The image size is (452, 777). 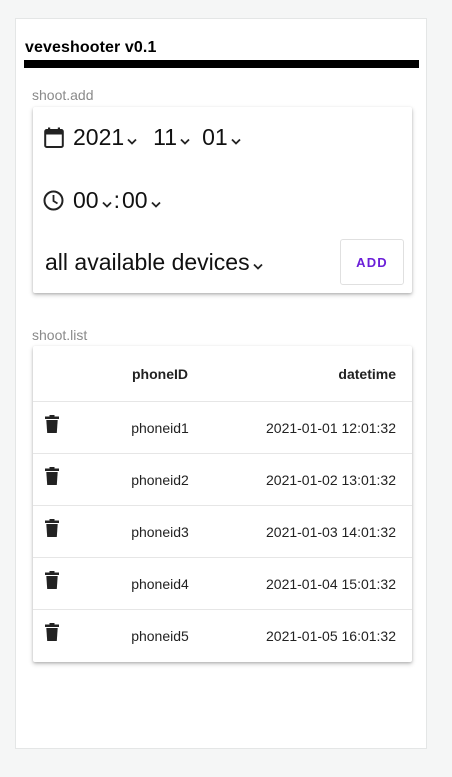 I want to click on minute-value: 00, so click(x=134, y=200).